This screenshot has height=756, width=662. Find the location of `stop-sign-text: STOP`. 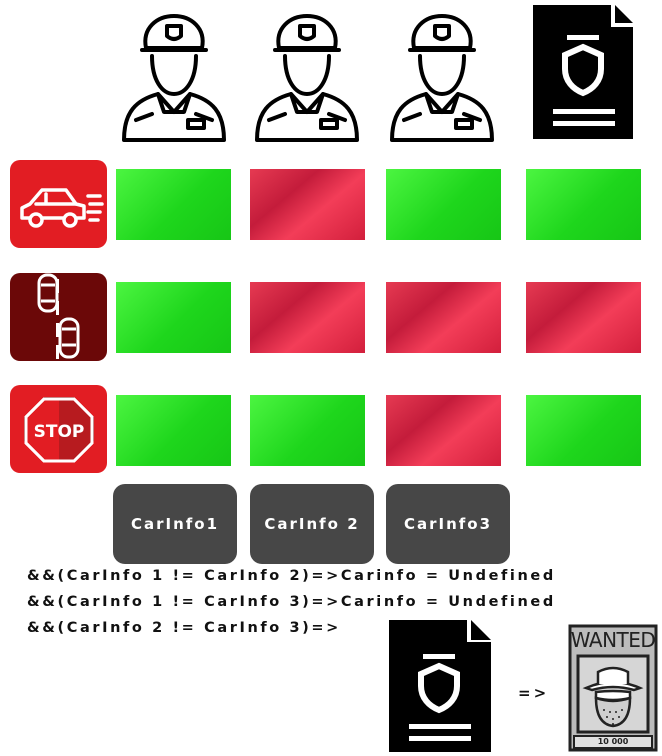

stop-sign-text: STOP is located at coordinates (59, 432).